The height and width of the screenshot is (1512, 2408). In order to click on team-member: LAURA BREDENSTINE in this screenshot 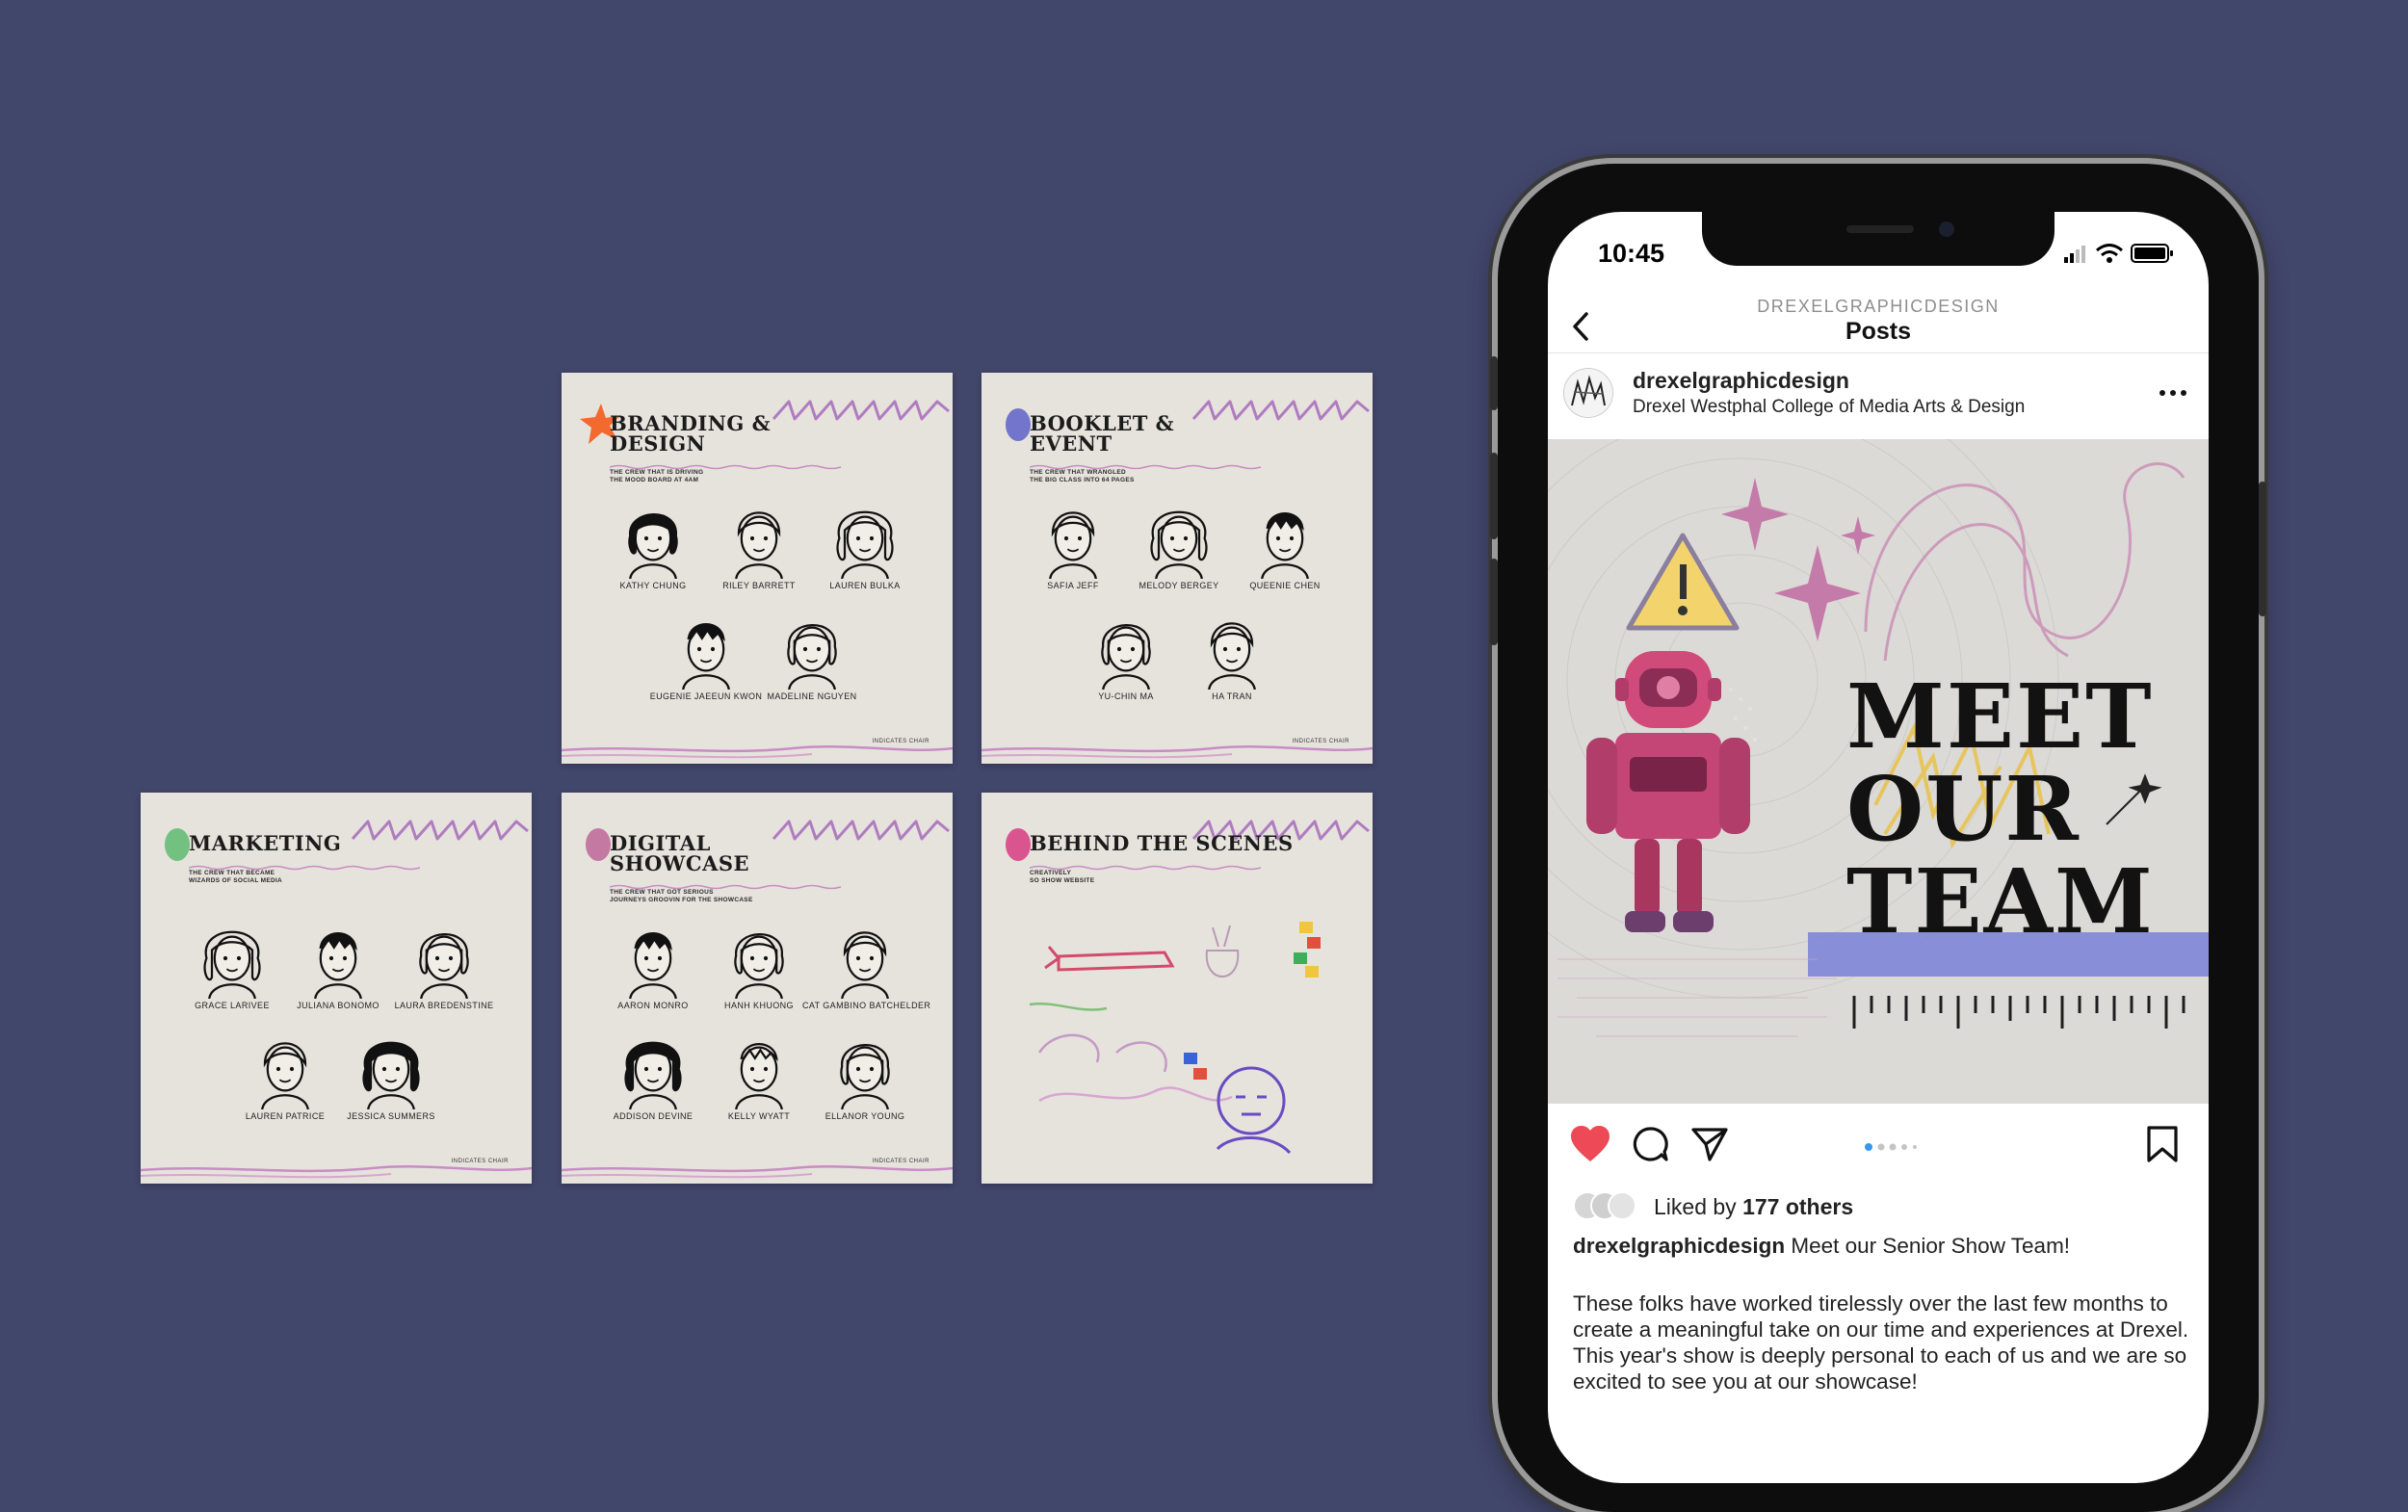, I will do `click(444, 964)`.